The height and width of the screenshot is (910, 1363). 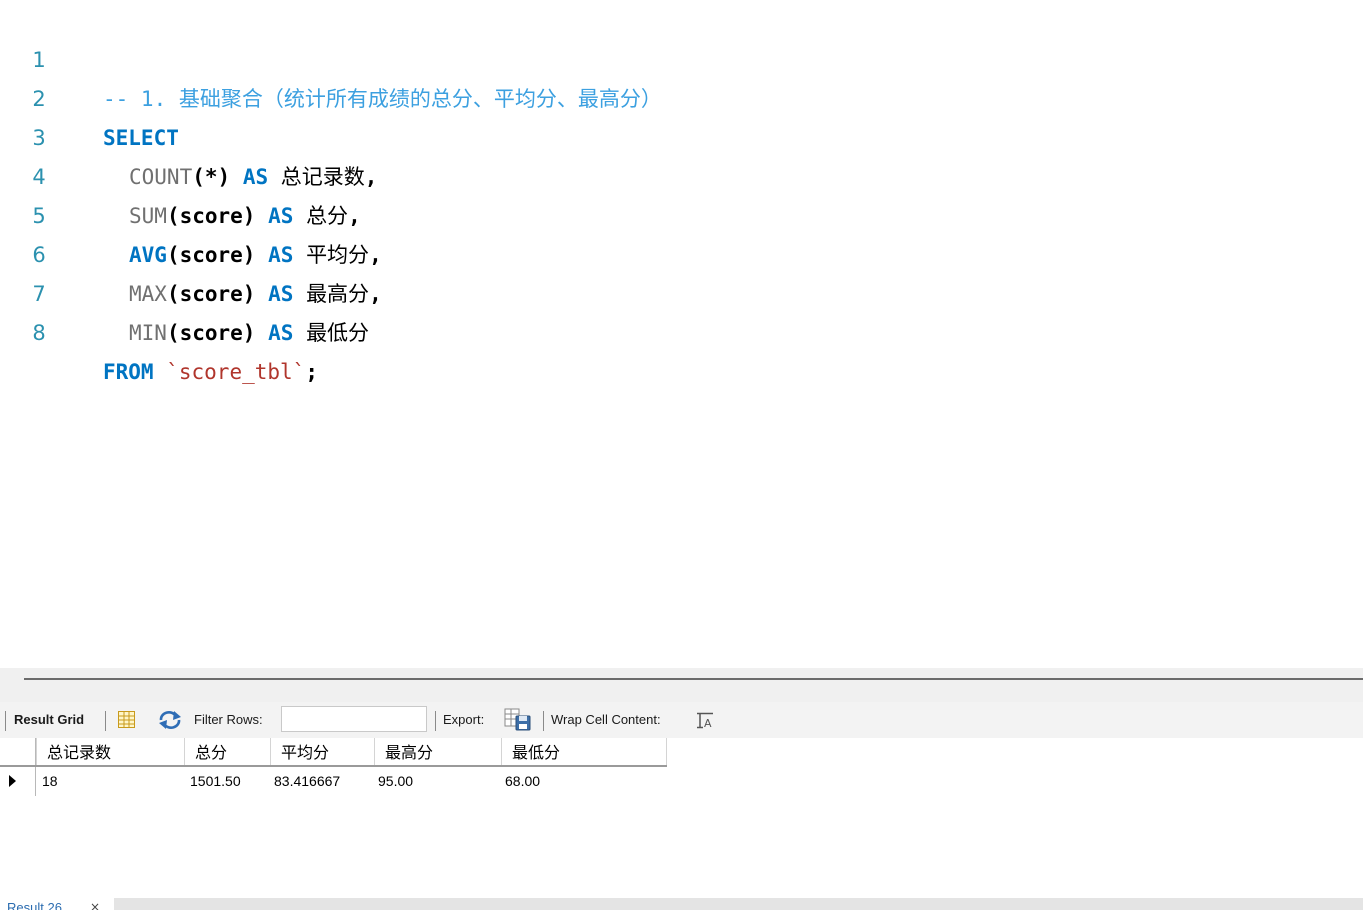 What do you see at coordinates (39, 333) in the screenshot?
I see `line-number: 8` at bounding box center [39, 333].